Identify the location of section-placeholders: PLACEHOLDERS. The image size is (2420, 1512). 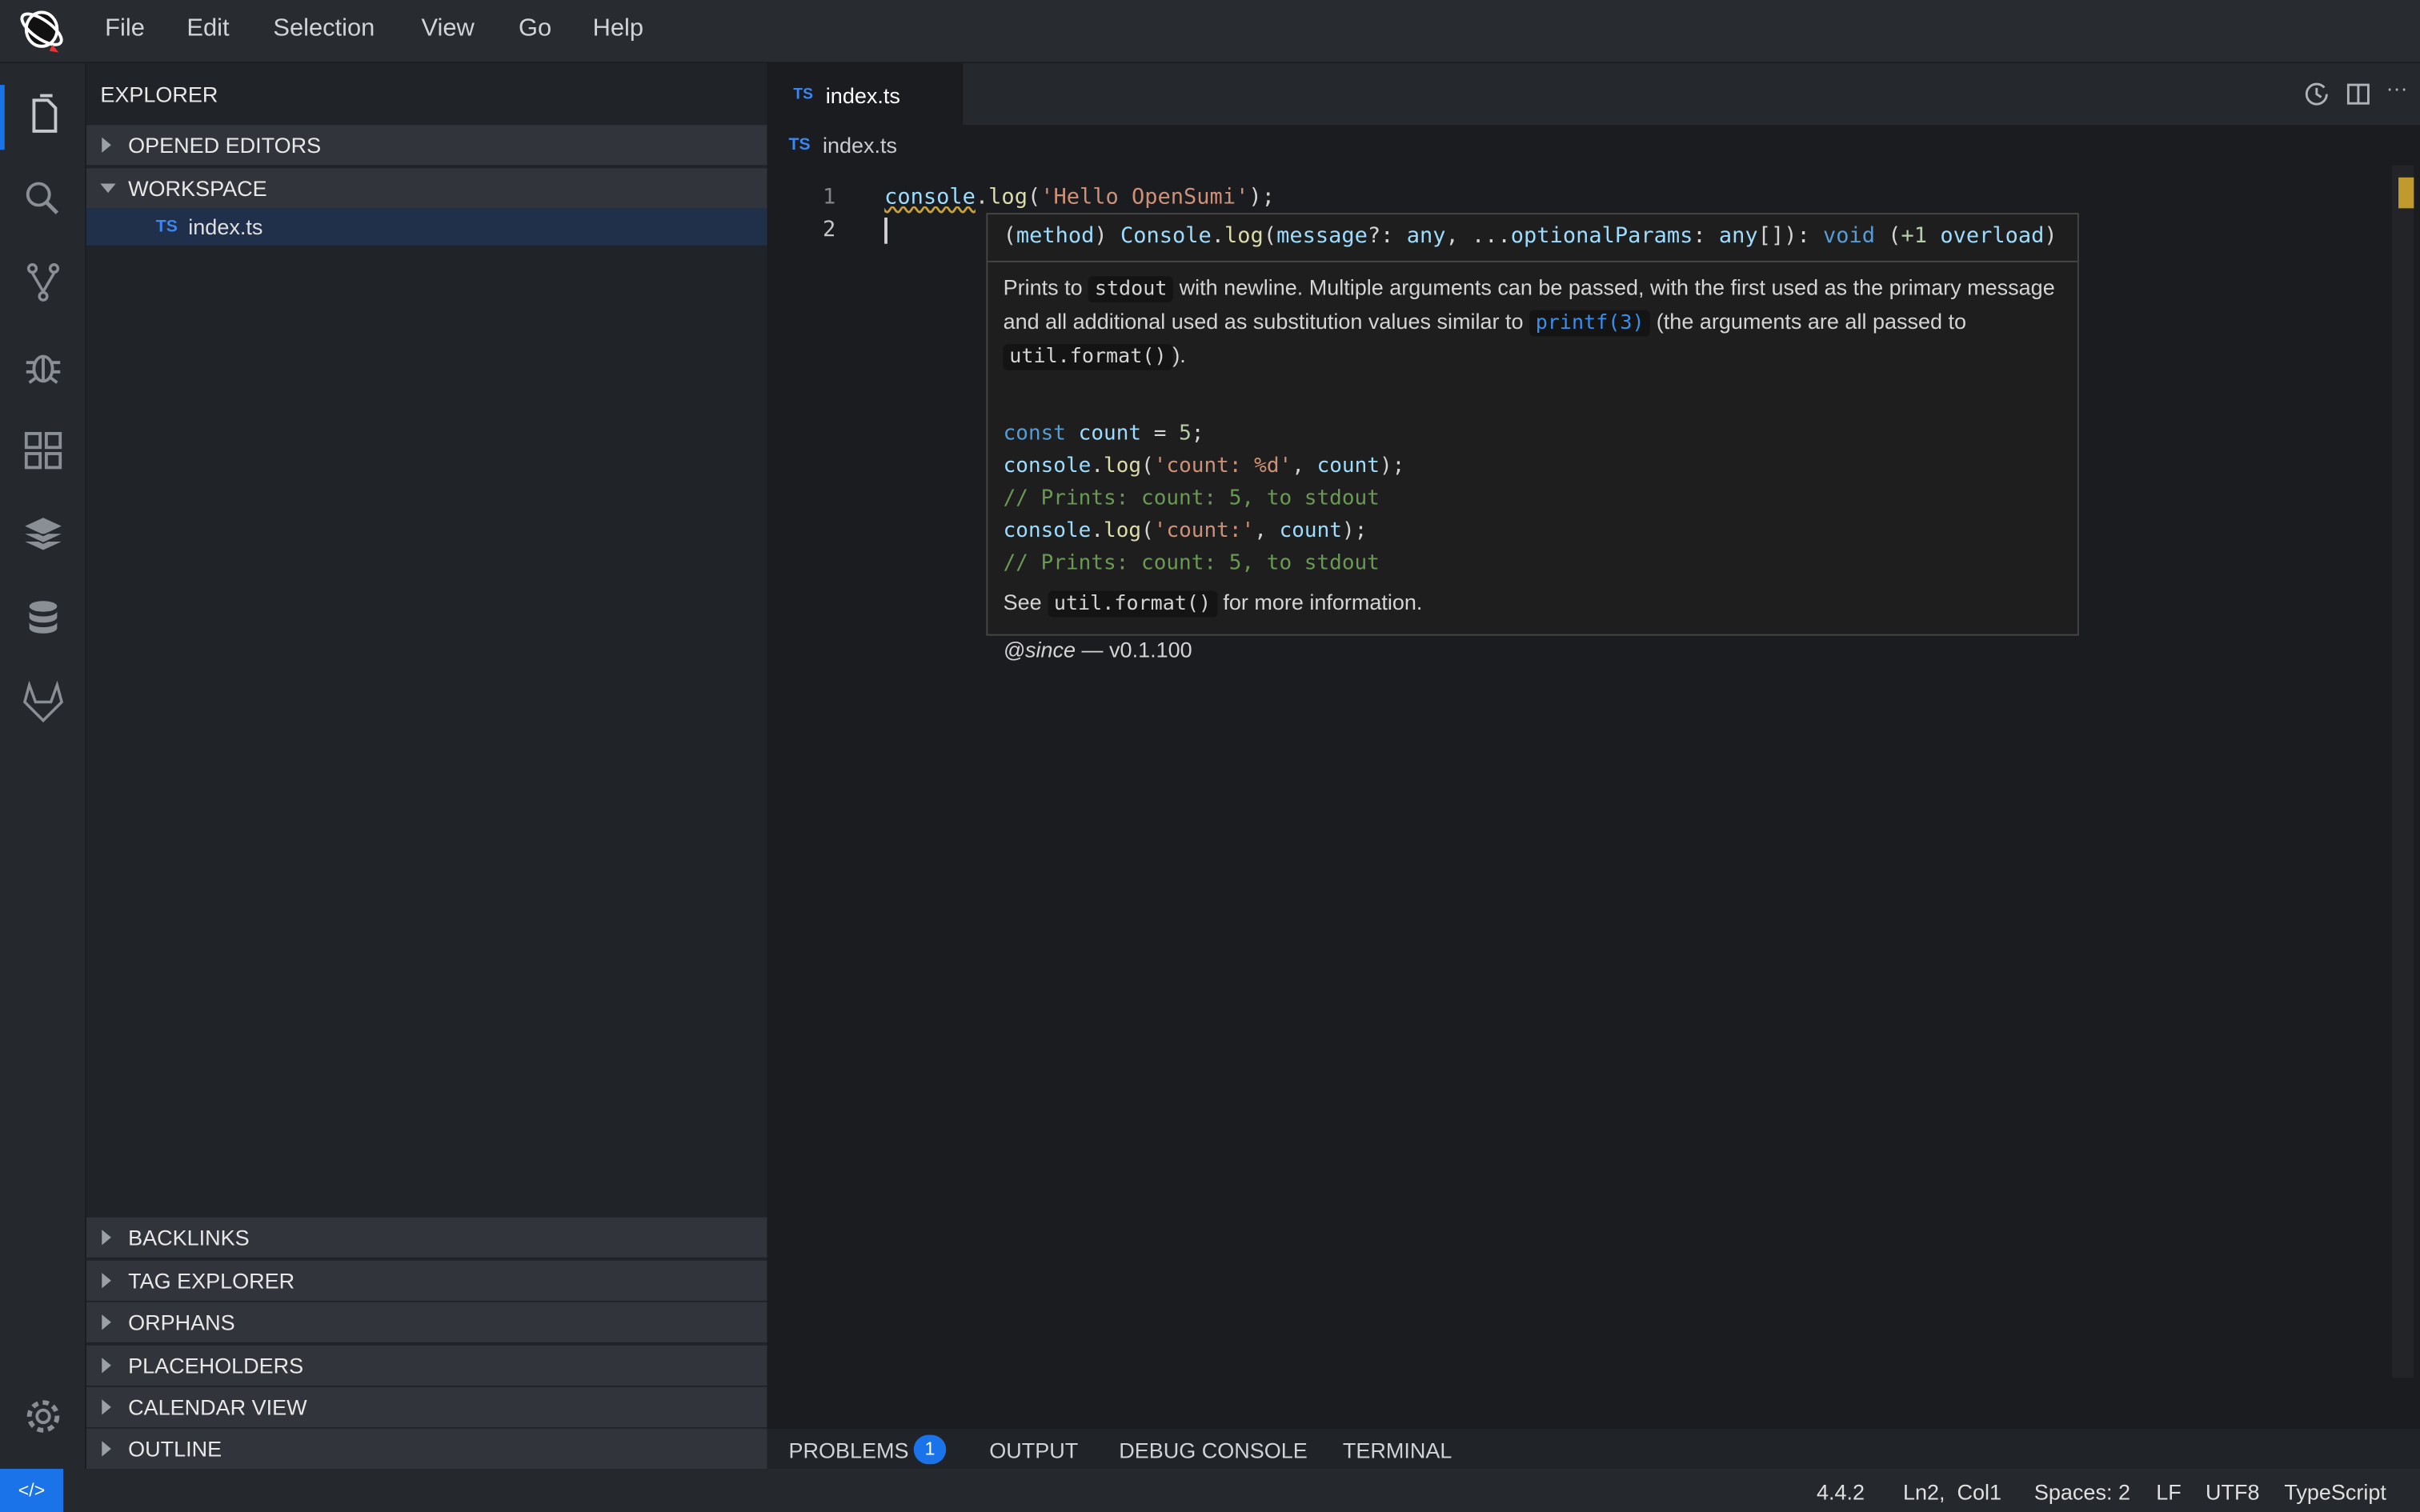
(426, 1365).